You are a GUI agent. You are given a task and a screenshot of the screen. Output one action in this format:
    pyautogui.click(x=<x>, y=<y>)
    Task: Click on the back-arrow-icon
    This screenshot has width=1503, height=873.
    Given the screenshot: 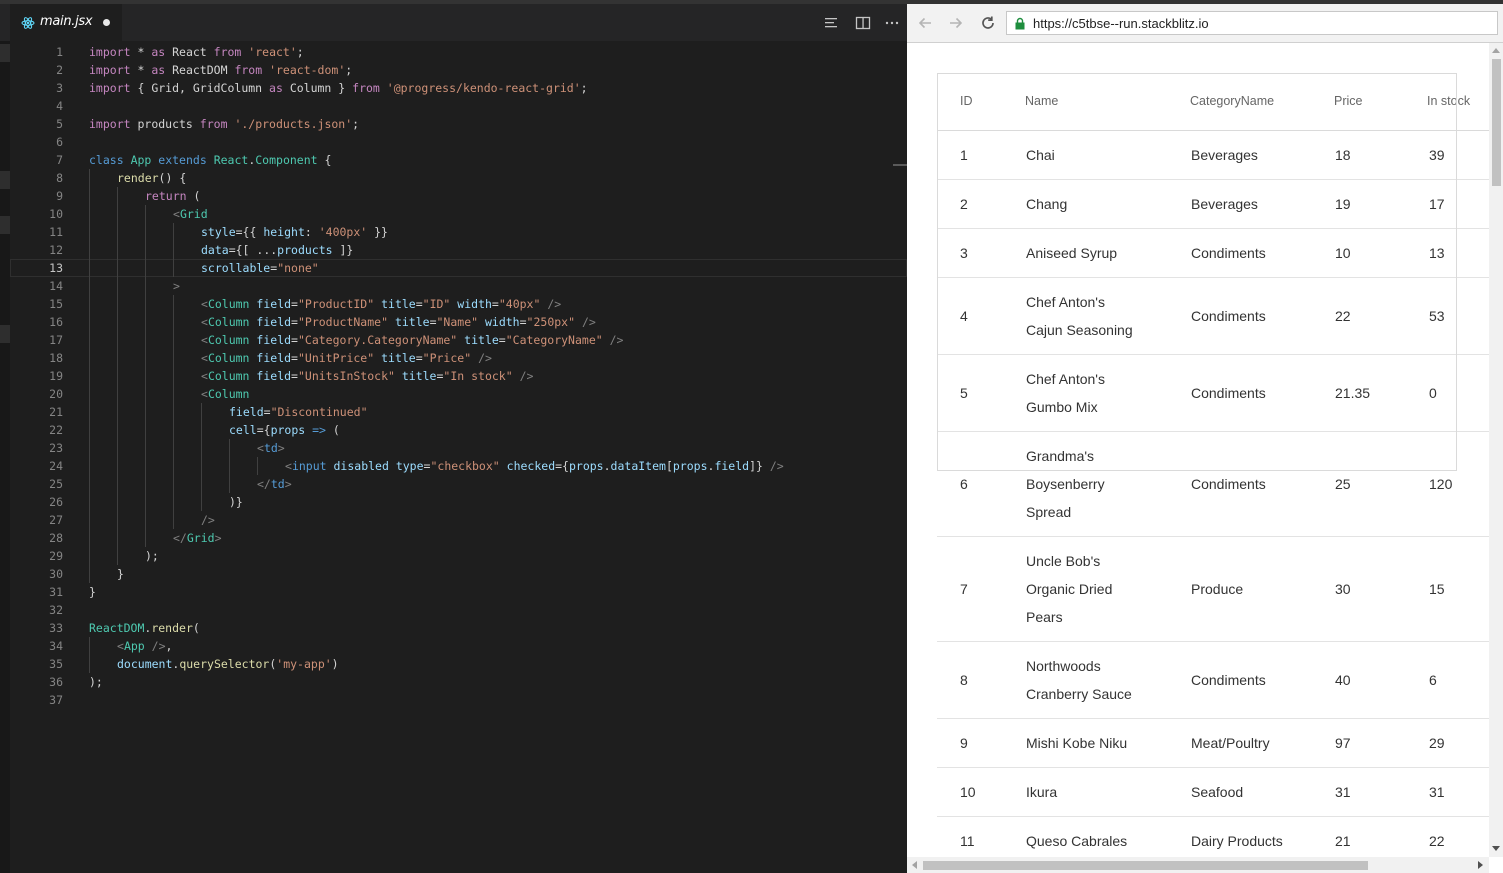 What is the action you would take?
    pyautogui.click(x=925, y=23)
    